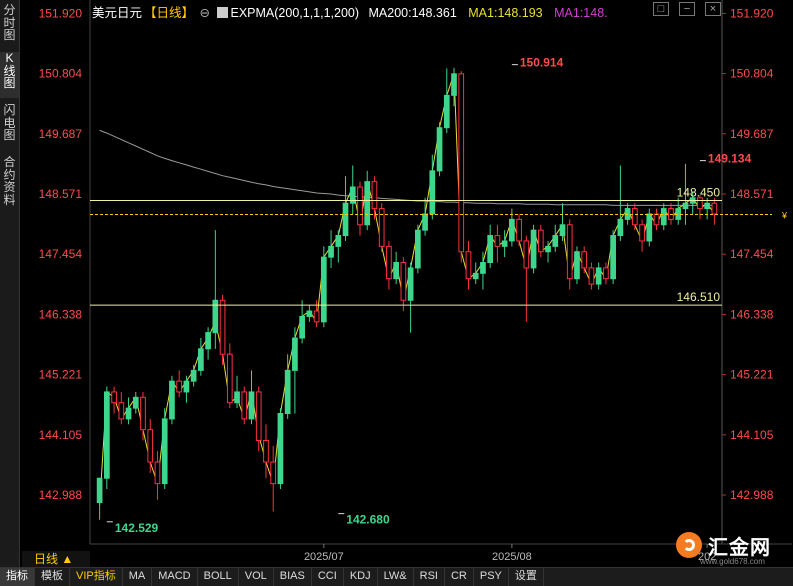  What do you see at coordinates (752, 254) in the screenshot?
I see `y-tick-label-right: 147.454` at bounding box center [752, 254].